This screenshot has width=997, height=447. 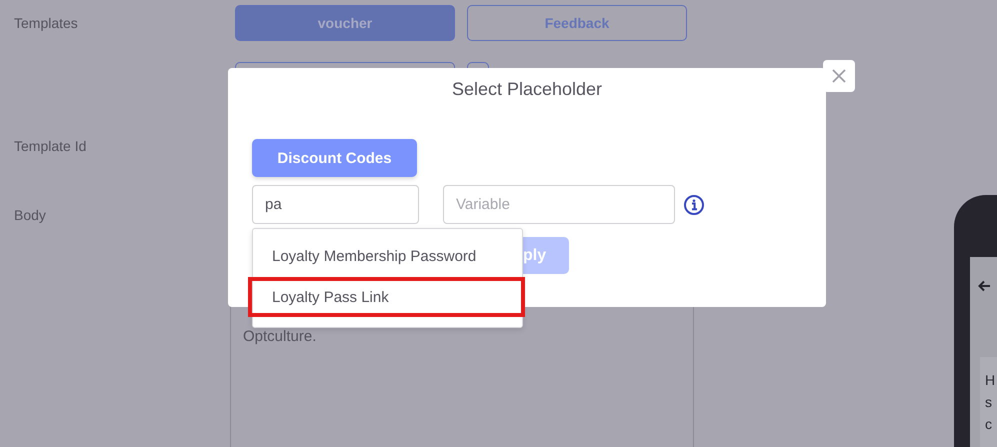 What do you see at coordinates (30, 214) in the screenshot?
I see `field-label: Body` at bounding box center [30, 214].